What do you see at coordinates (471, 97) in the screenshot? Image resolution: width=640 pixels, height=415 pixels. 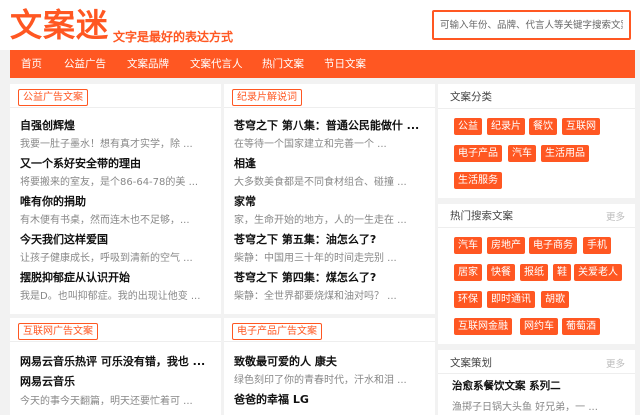 I see `sidebar-categories-title: 文案分类` at bounding box center [471, 97].